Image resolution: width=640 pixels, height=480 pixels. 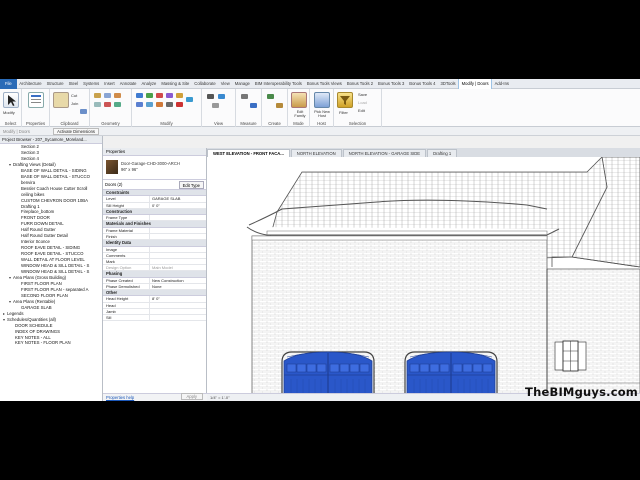 I want to click on array-icon, so click(x=189, y=99).